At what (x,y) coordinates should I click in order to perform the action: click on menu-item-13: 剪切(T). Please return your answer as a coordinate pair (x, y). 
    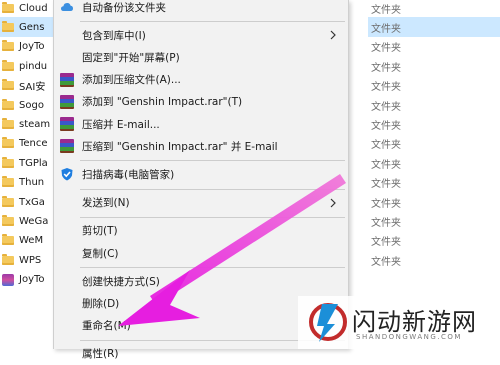
    Looking at the image, I should click on (201, 231).